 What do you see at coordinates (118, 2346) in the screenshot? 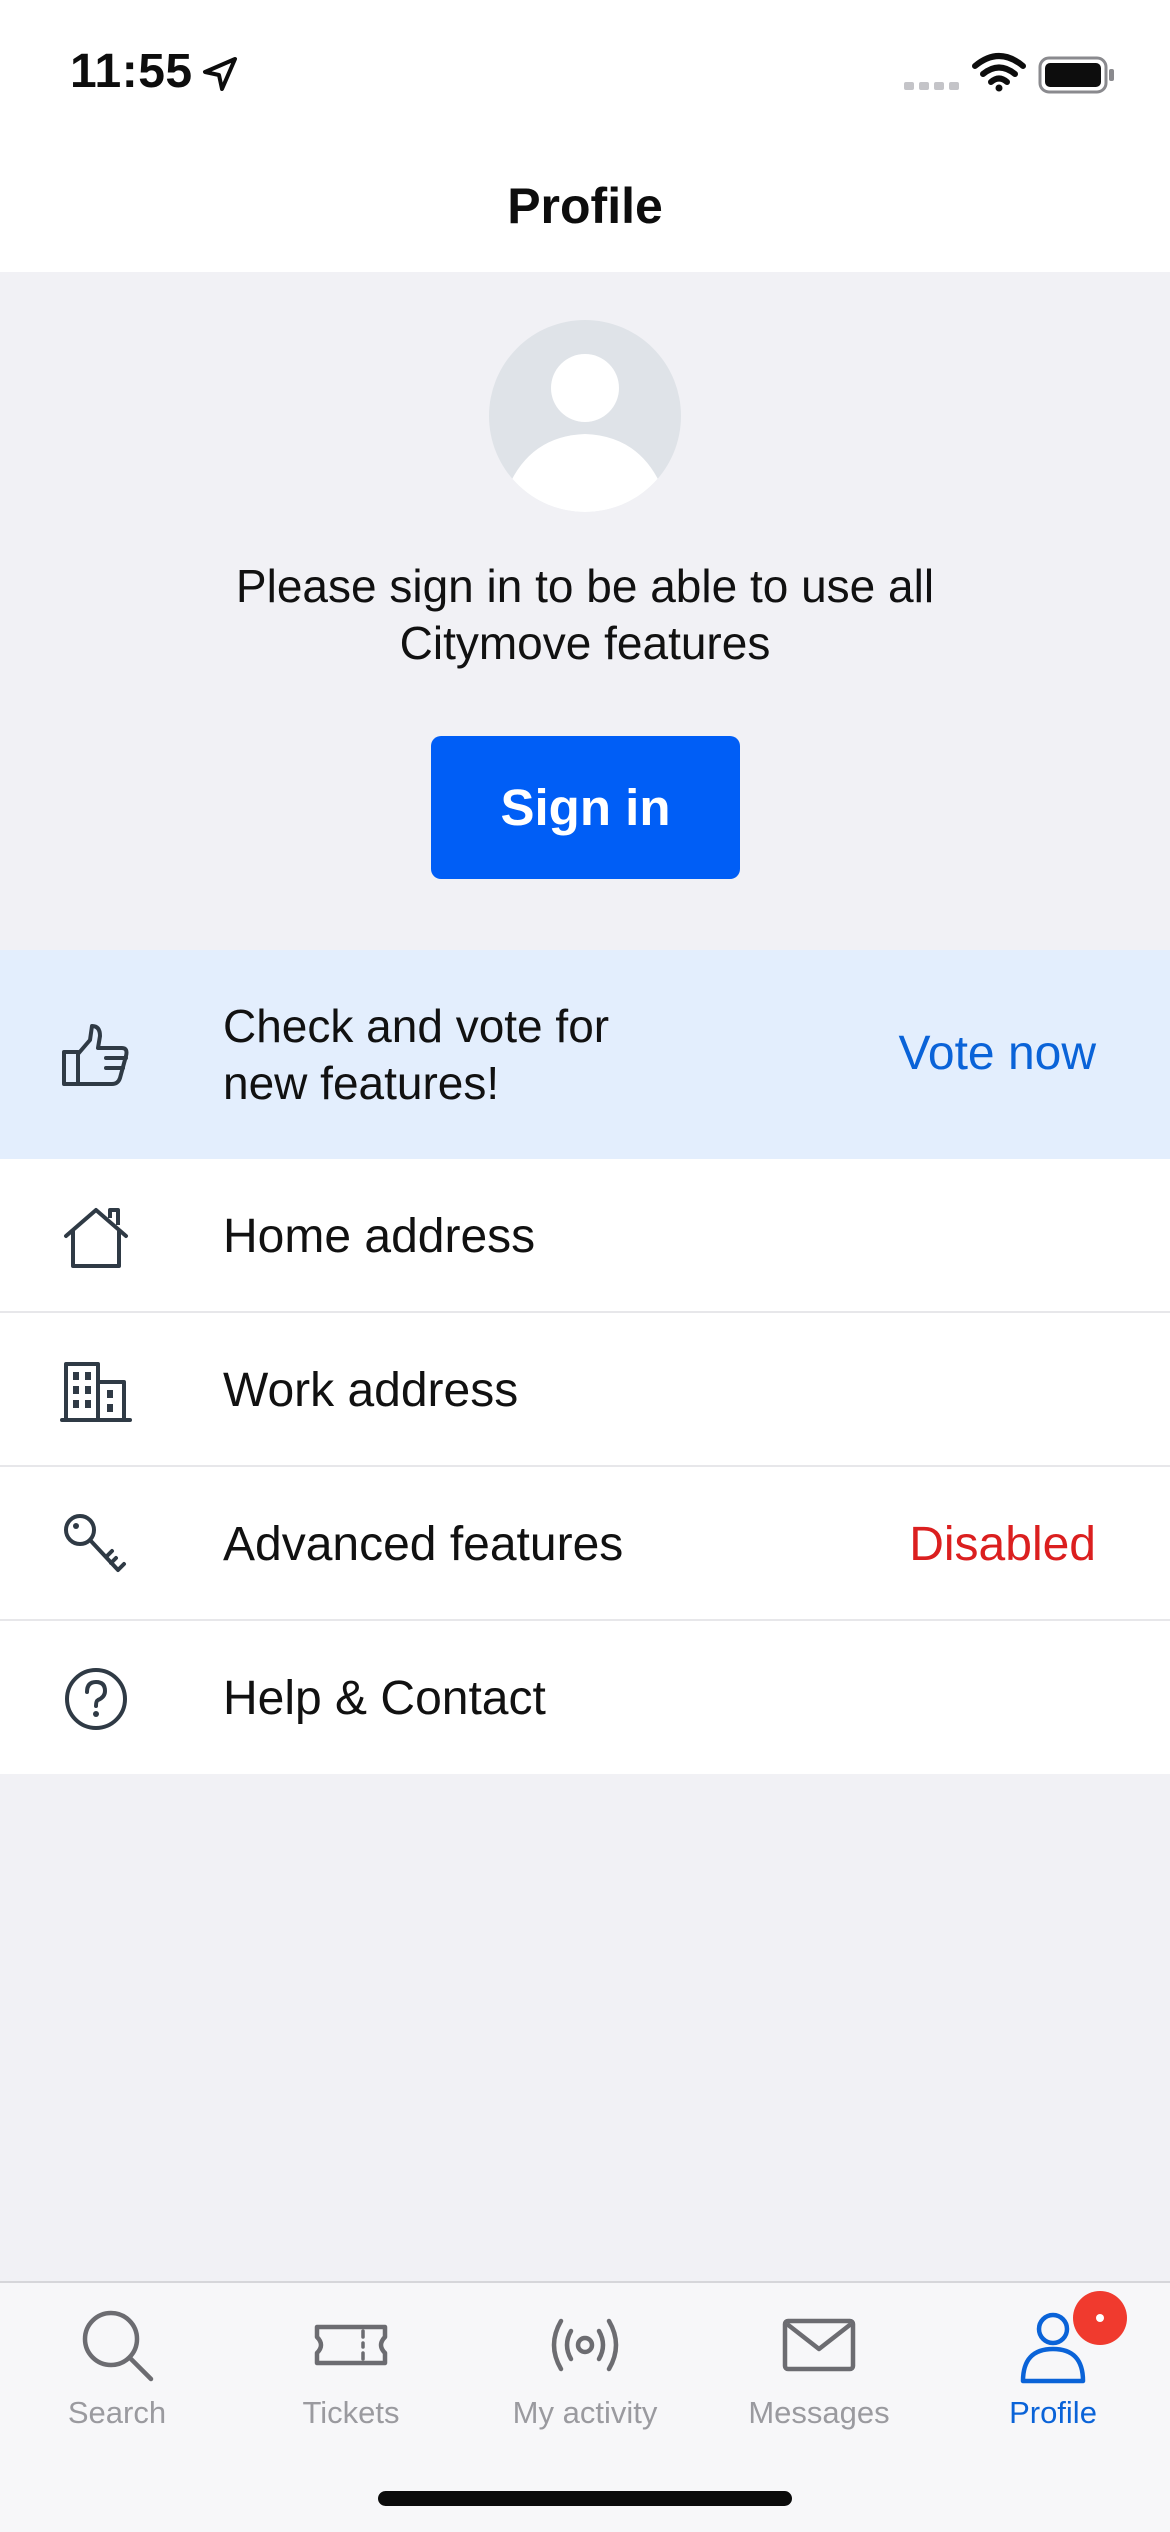
I see `search-icon` at bounding box center [118, 2346].